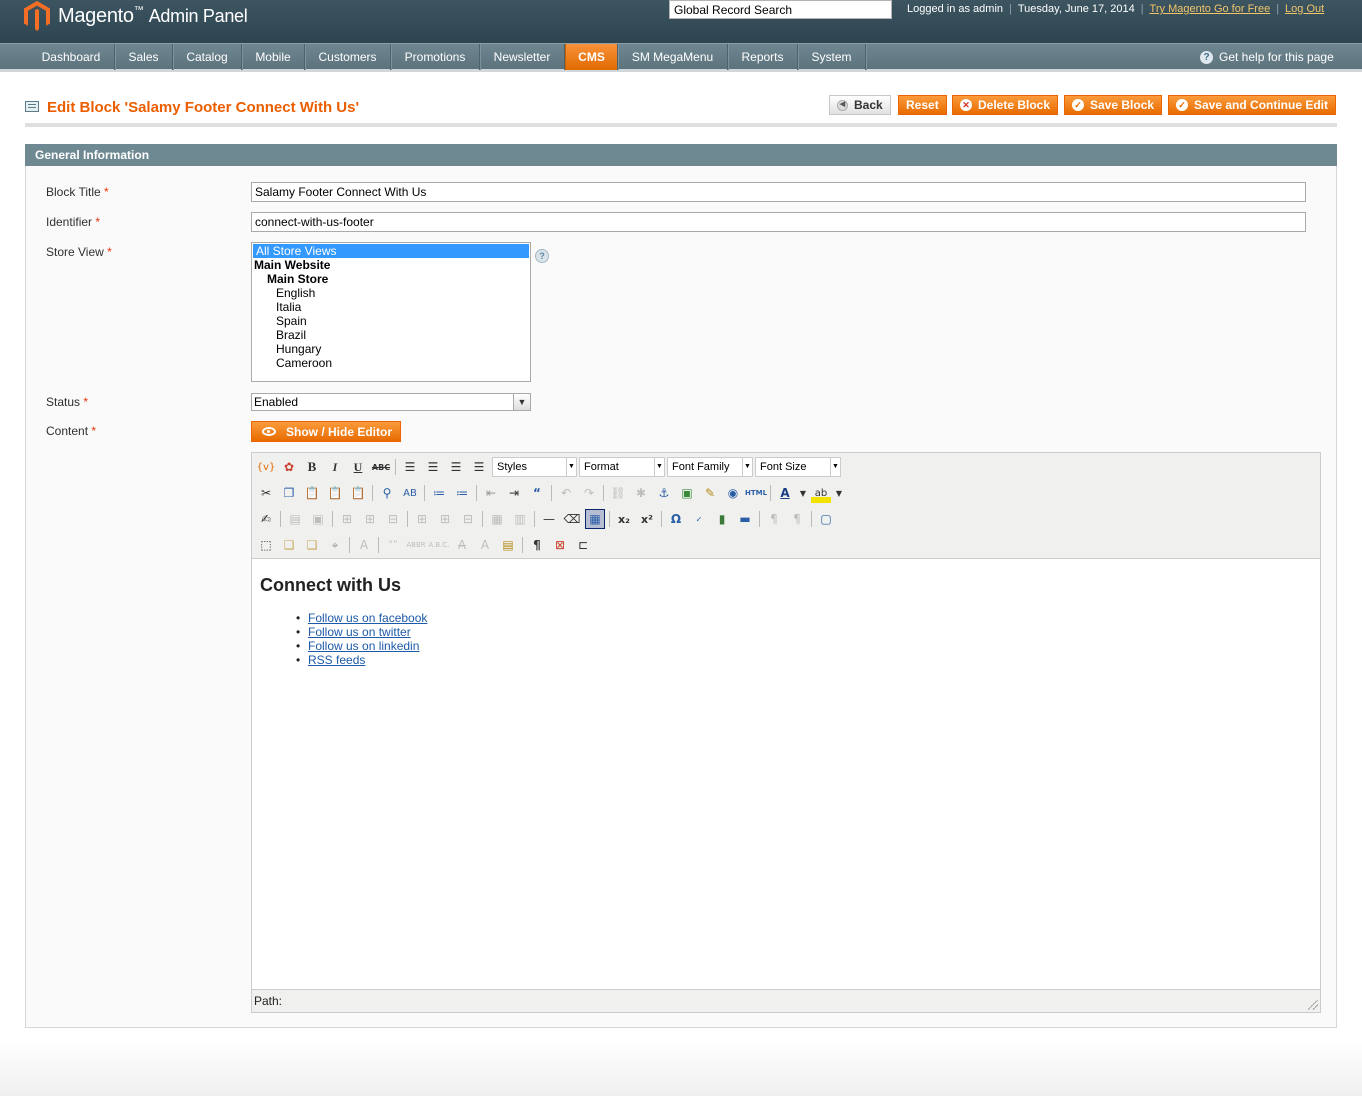 The height and width of the screenshot is (1096, 1362). I want to click on font-family-dropdown: Font Family ▼, so click(710, 467).